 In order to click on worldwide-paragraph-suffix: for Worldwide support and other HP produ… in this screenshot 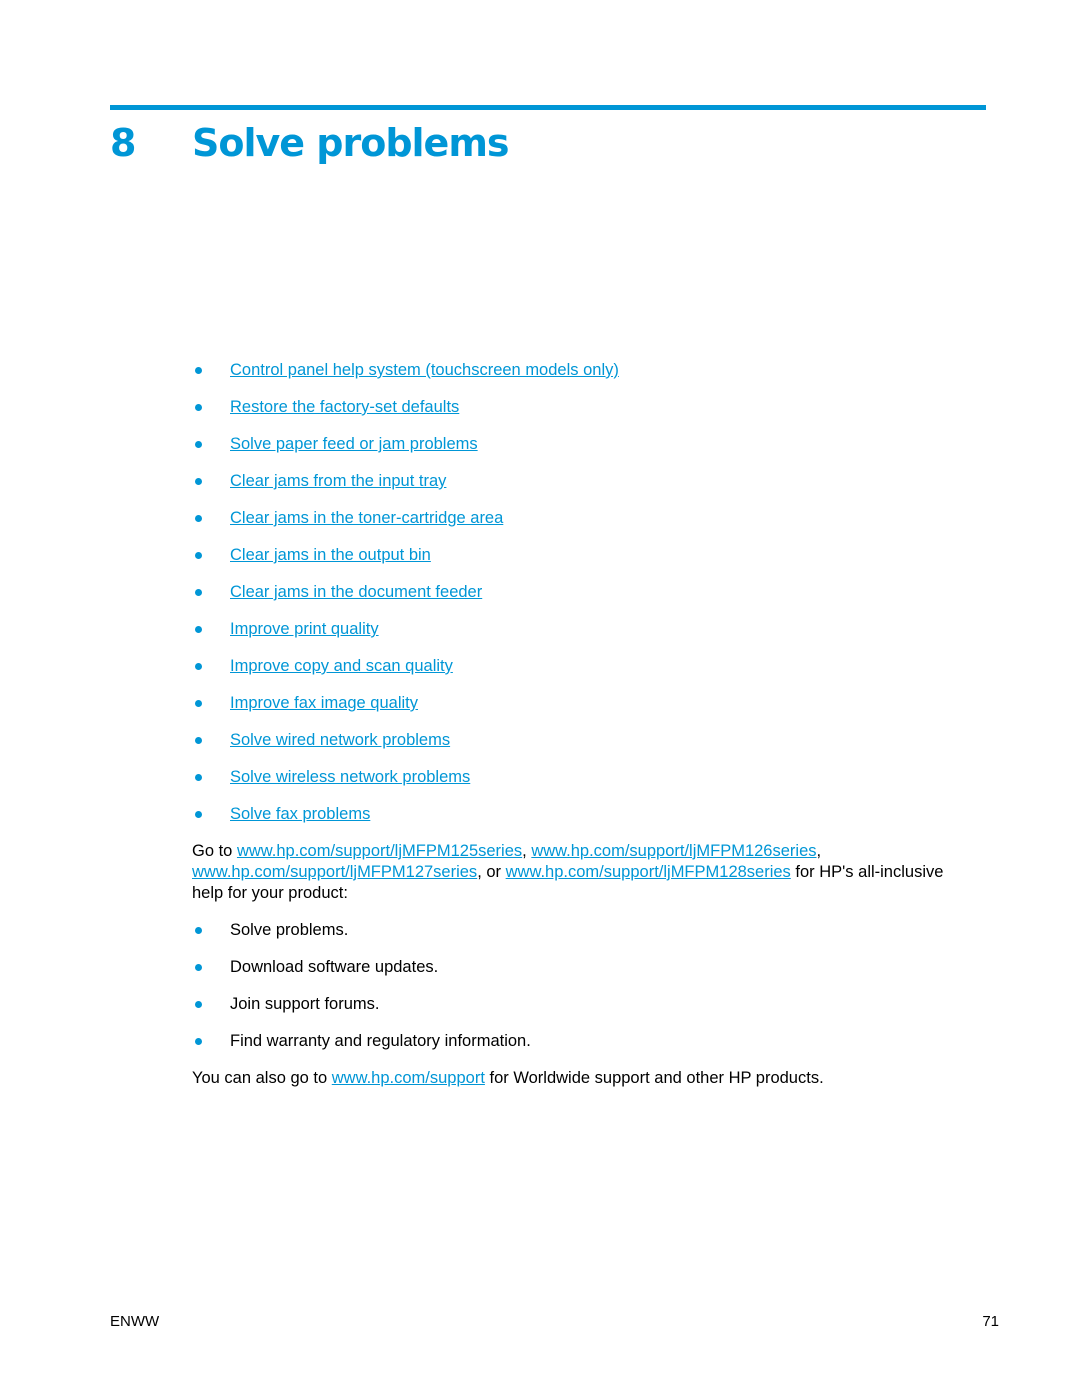, I will do `click(654, 1078)`.